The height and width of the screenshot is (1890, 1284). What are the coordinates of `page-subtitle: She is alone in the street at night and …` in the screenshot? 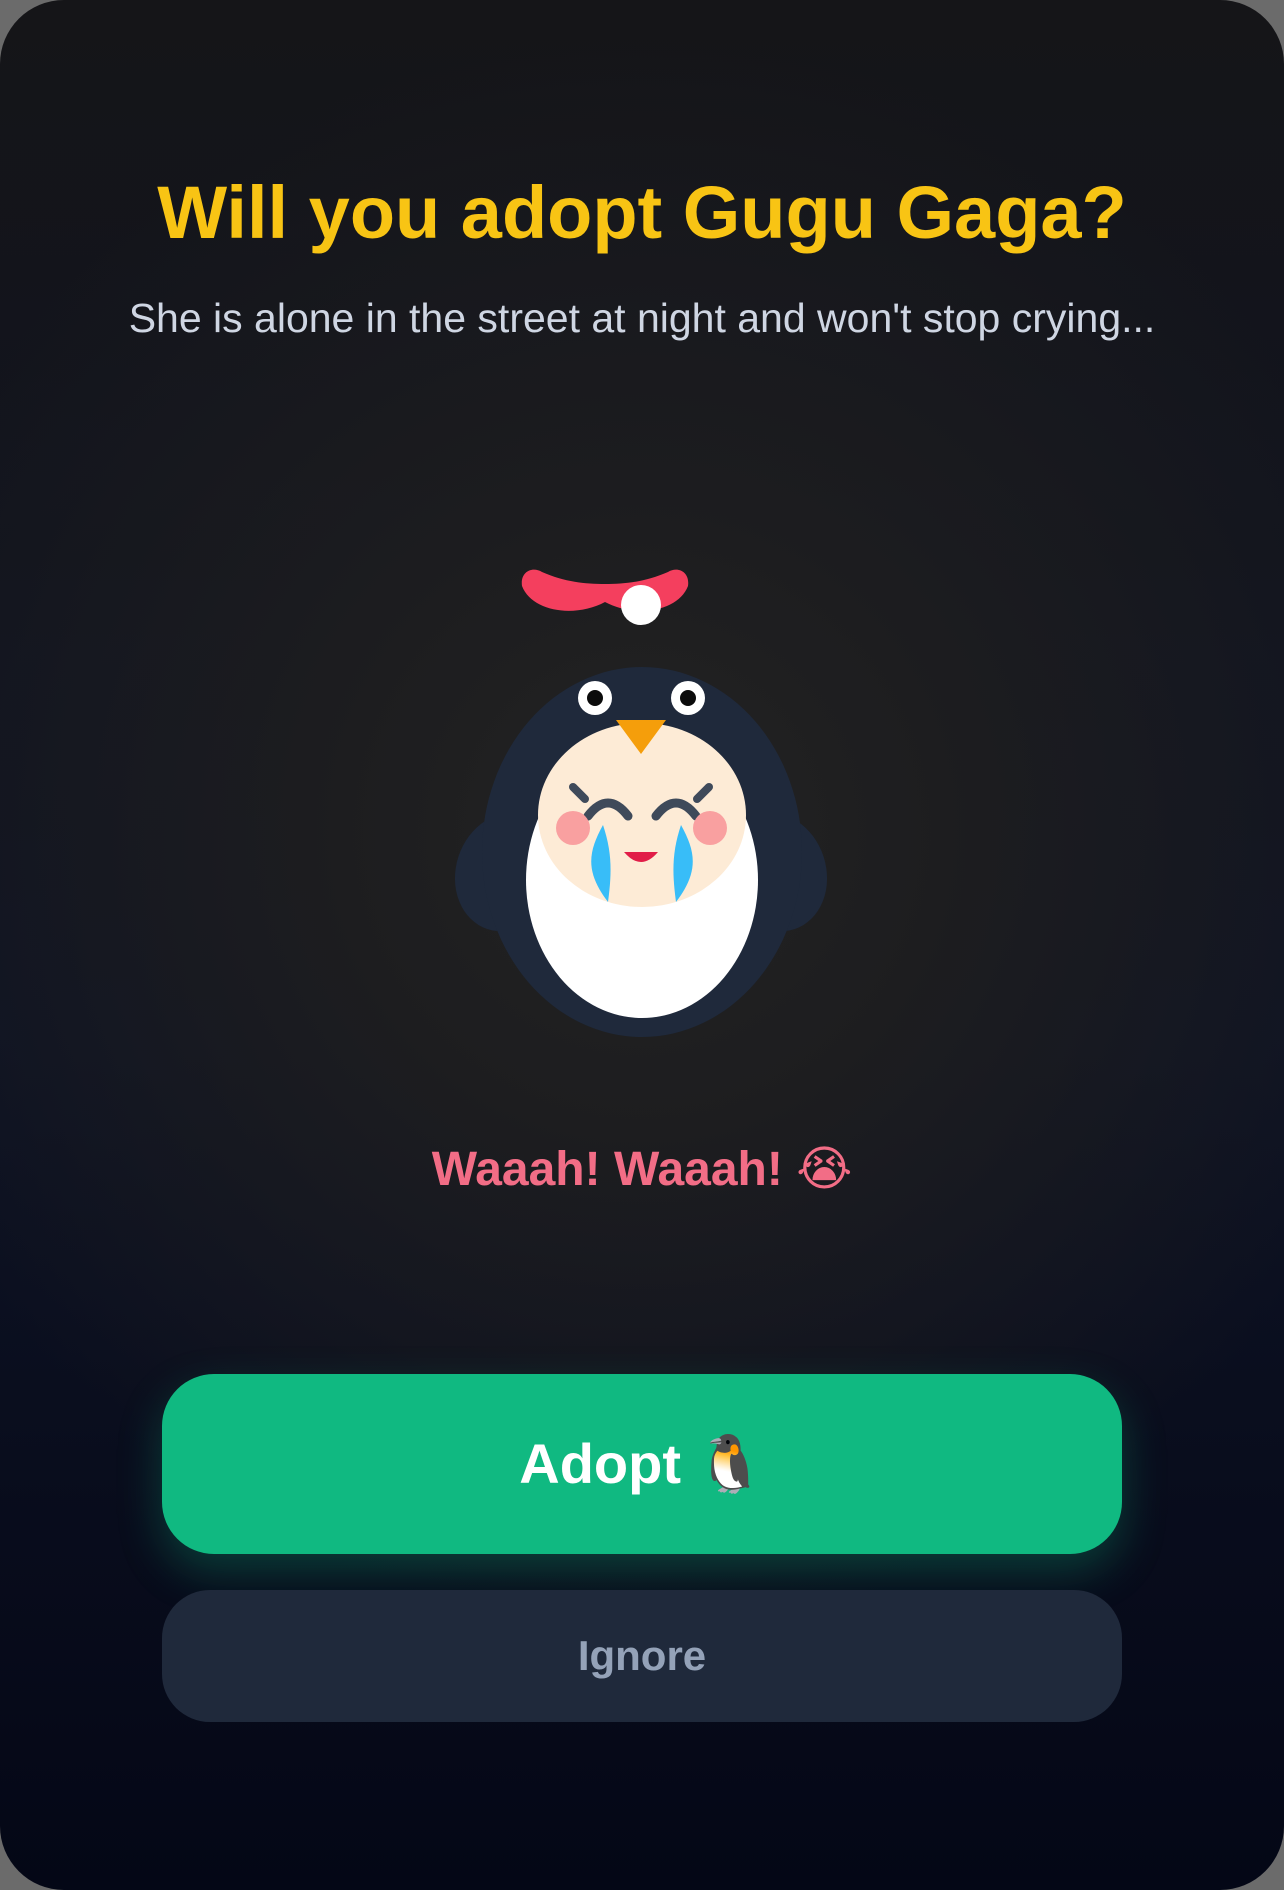 It's located at (642, 318).